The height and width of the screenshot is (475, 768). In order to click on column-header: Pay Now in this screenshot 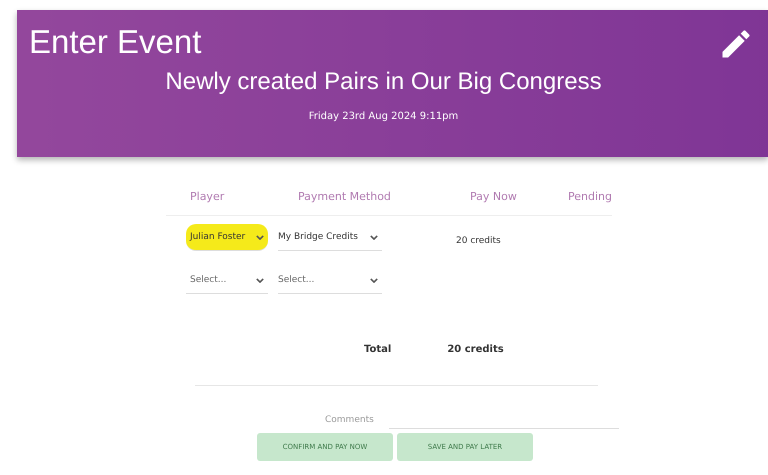, I will do `click(493, 196)`.